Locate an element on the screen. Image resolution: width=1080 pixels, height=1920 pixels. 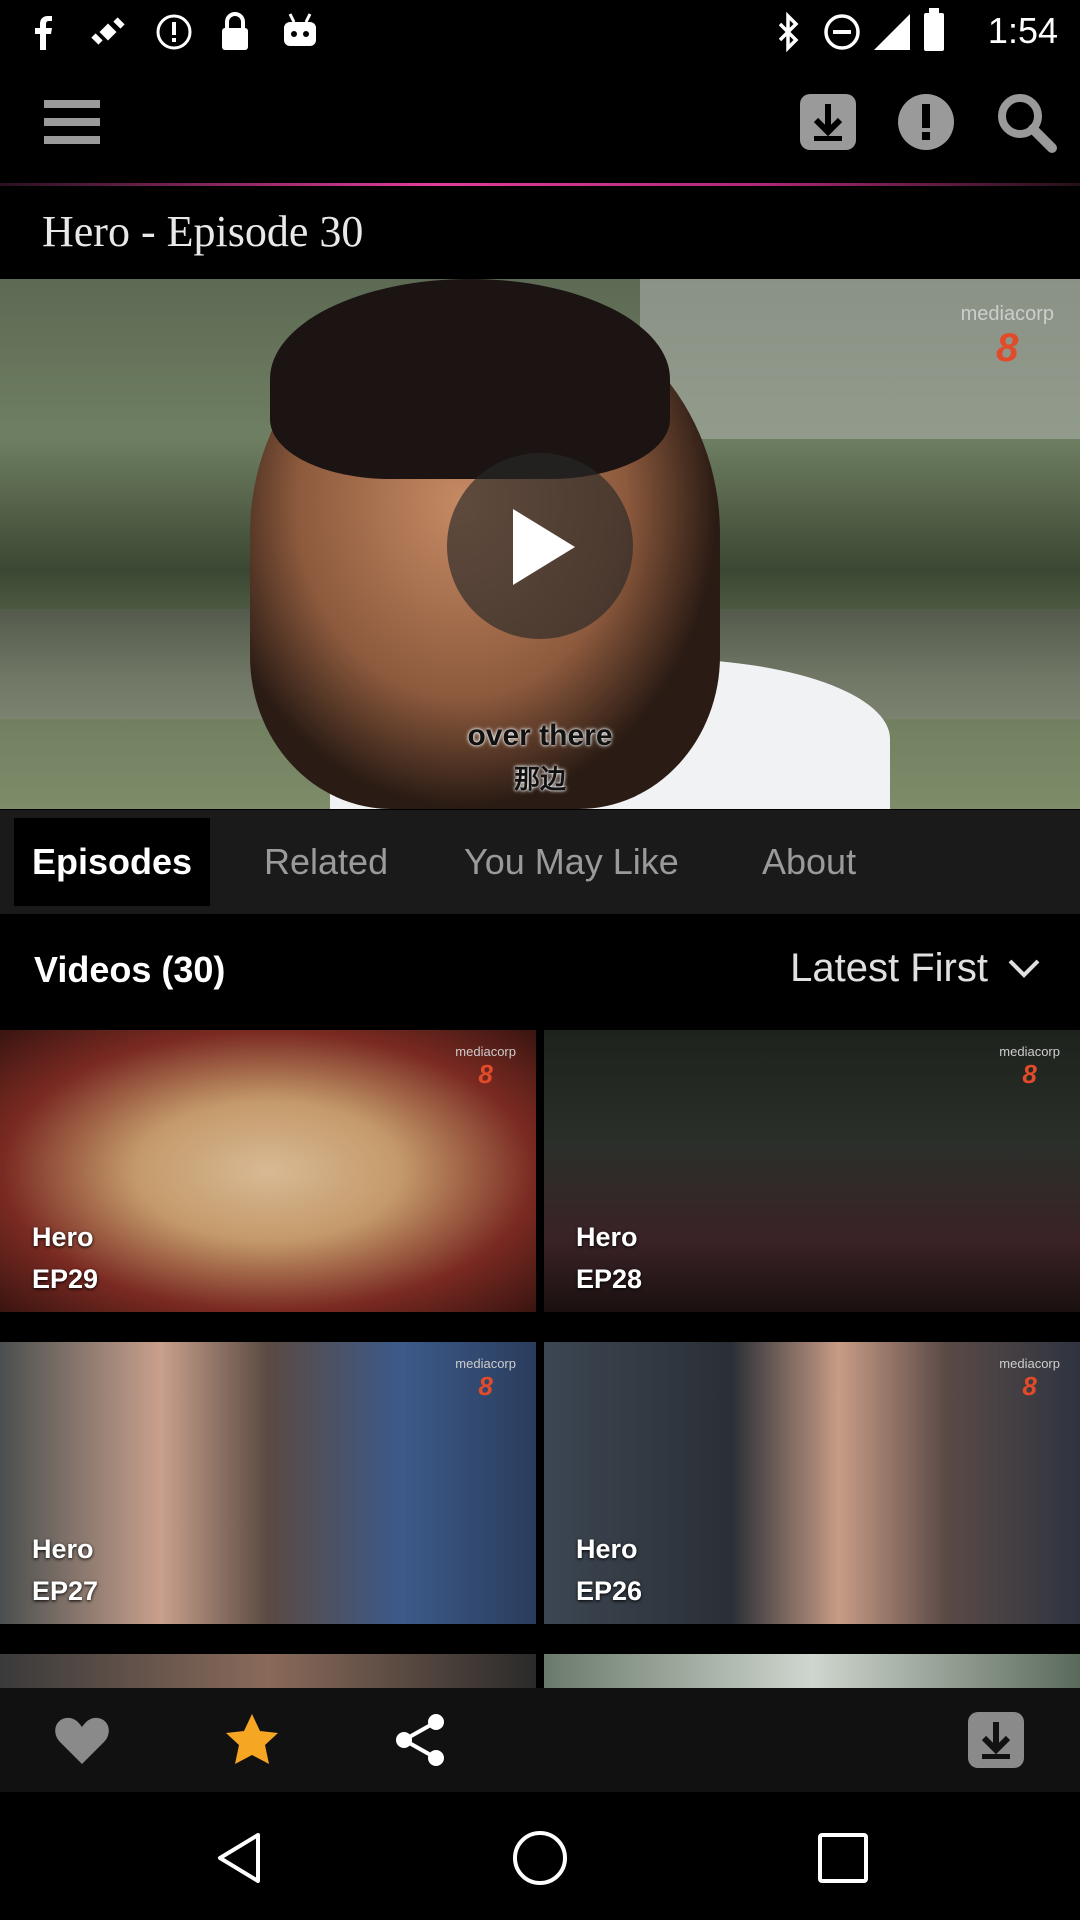
video-card-ep26: mediacorp 8 Hero EP26 is located at coordinates (812, 1483).